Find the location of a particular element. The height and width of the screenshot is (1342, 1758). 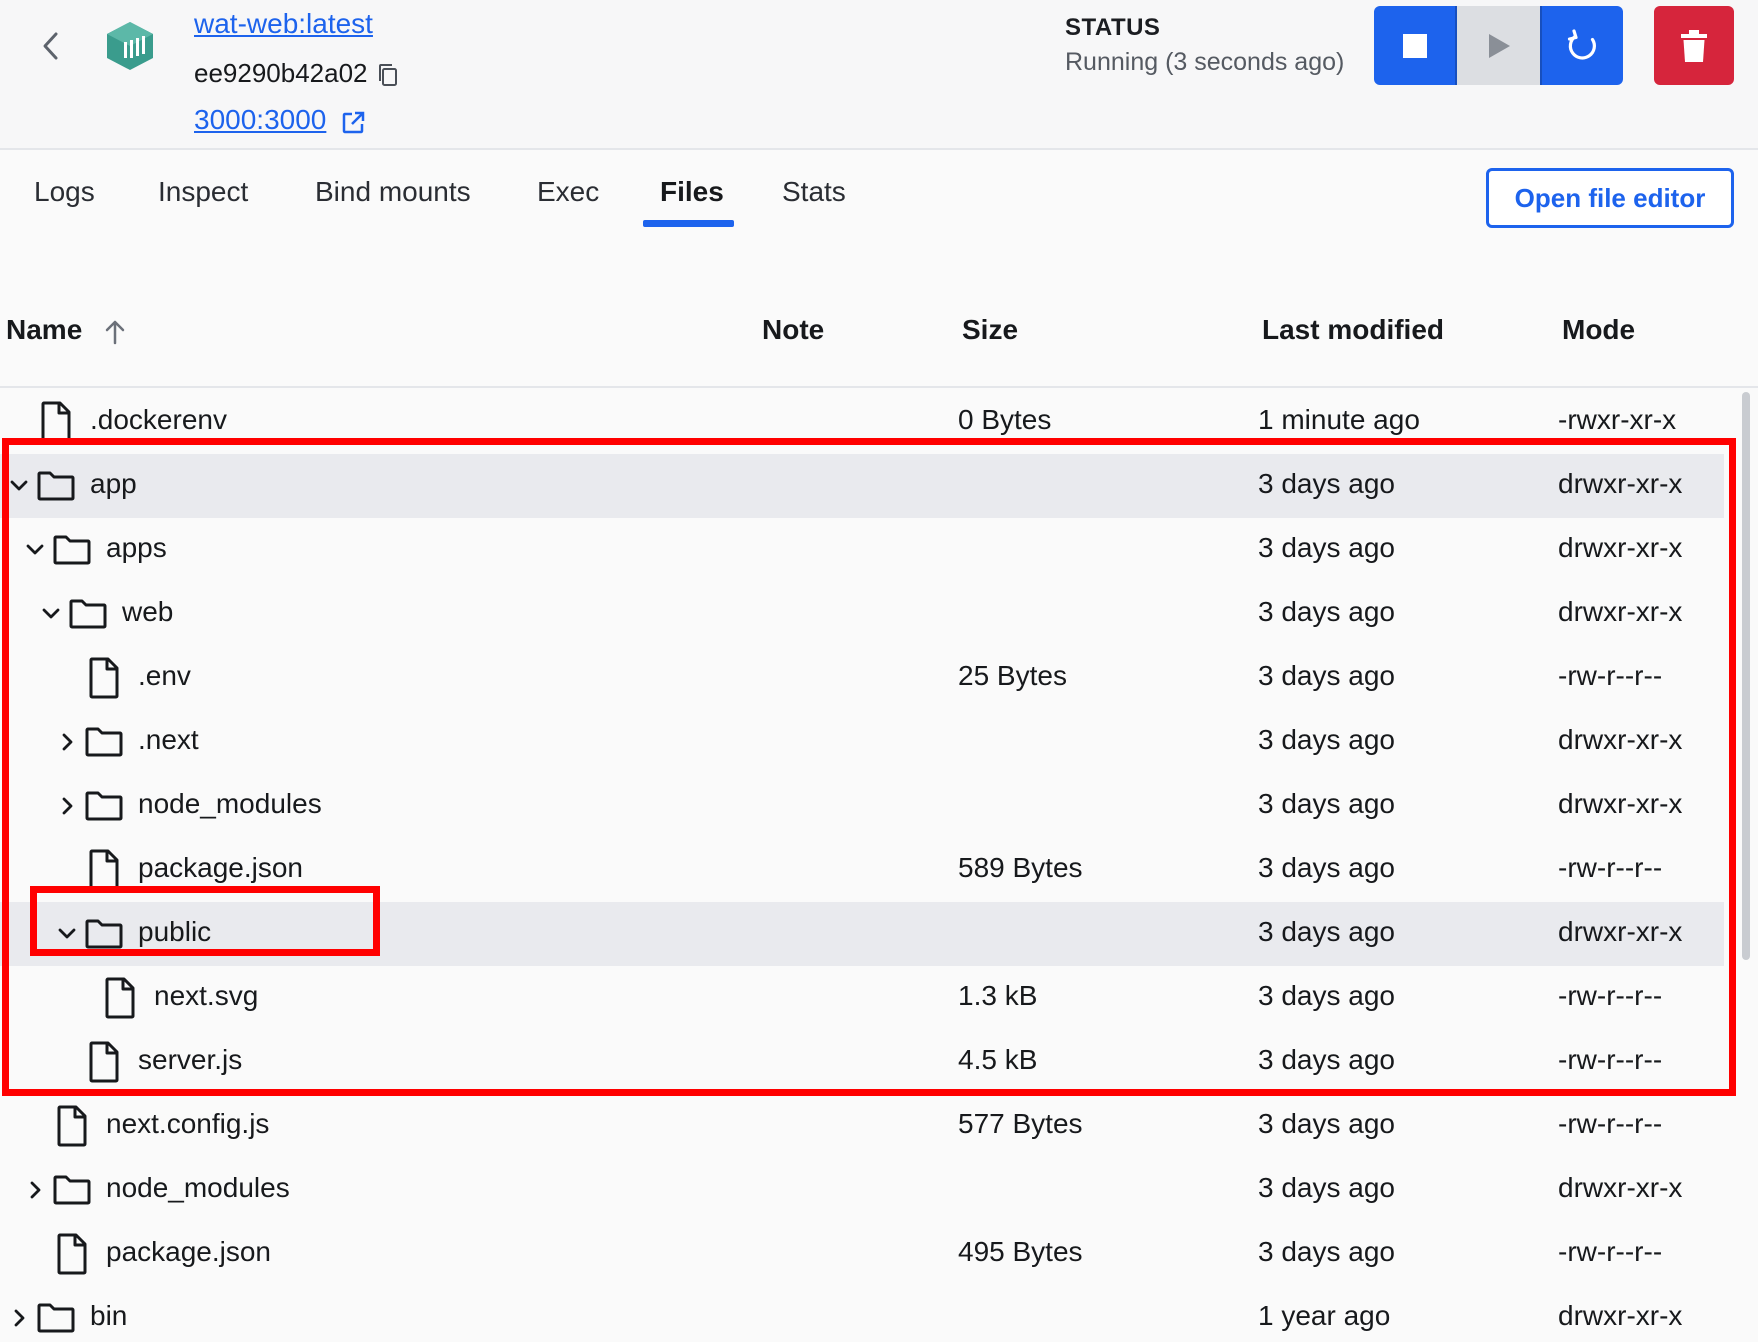

restart-icon is located at coordinates (1581, 44).